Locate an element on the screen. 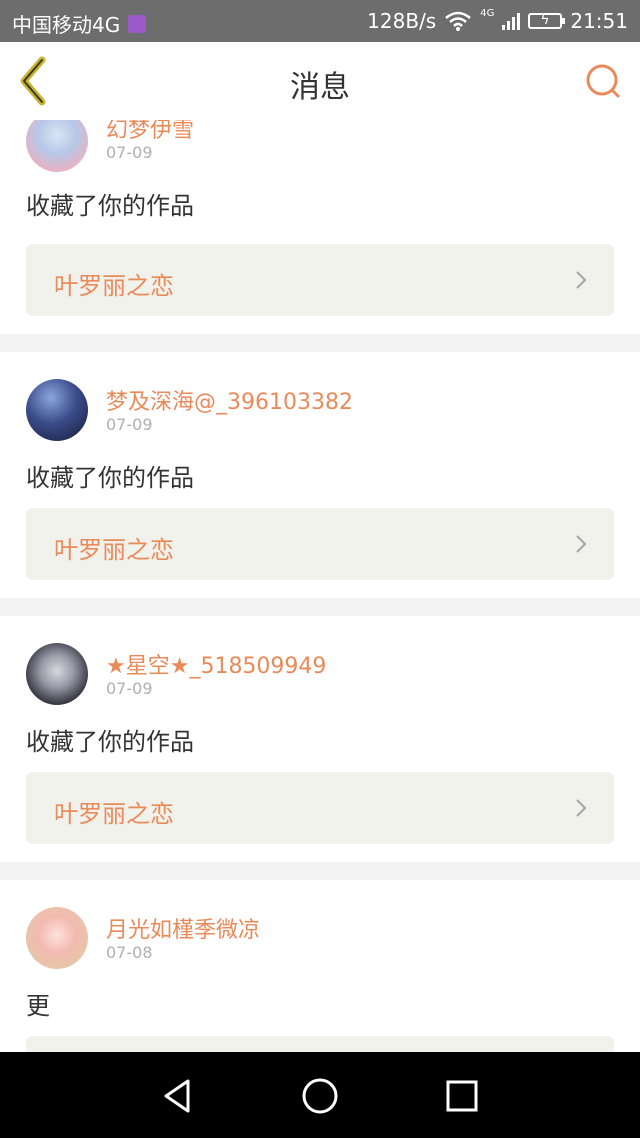 Image resolution: width=640 pixels, height=1138 pixels. wifi-icon is located at coordinates (458, 21).